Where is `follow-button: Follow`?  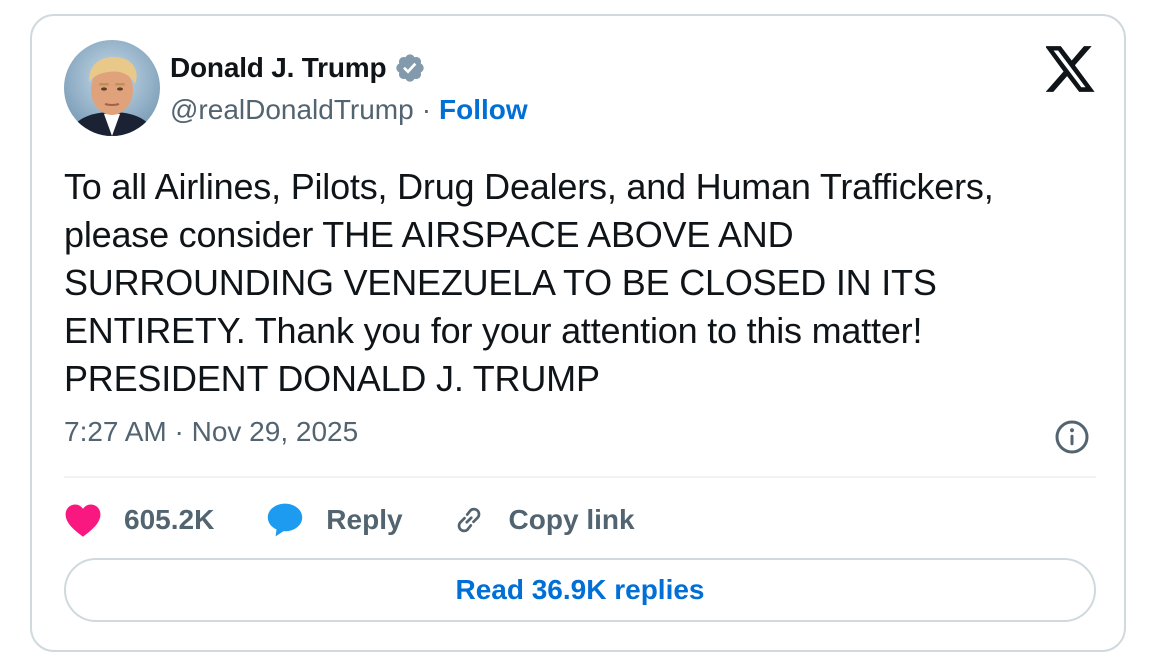
follow-button: Follow is located at coordinates (483, 110).